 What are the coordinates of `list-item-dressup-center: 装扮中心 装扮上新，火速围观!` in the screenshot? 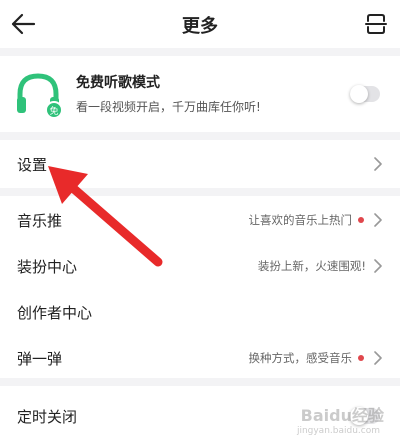 It's located at (200, 266).